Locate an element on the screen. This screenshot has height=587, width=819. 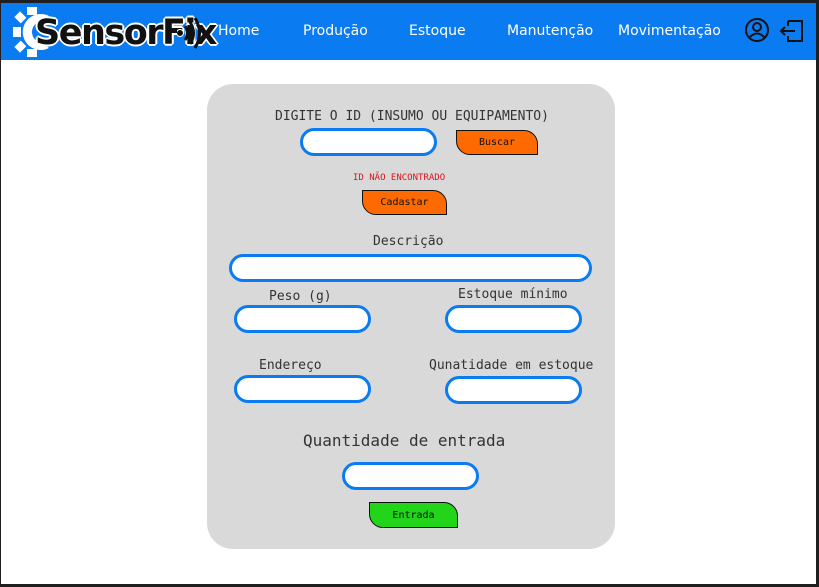
entry-button: Entrada is located at coordinates (413, 515).